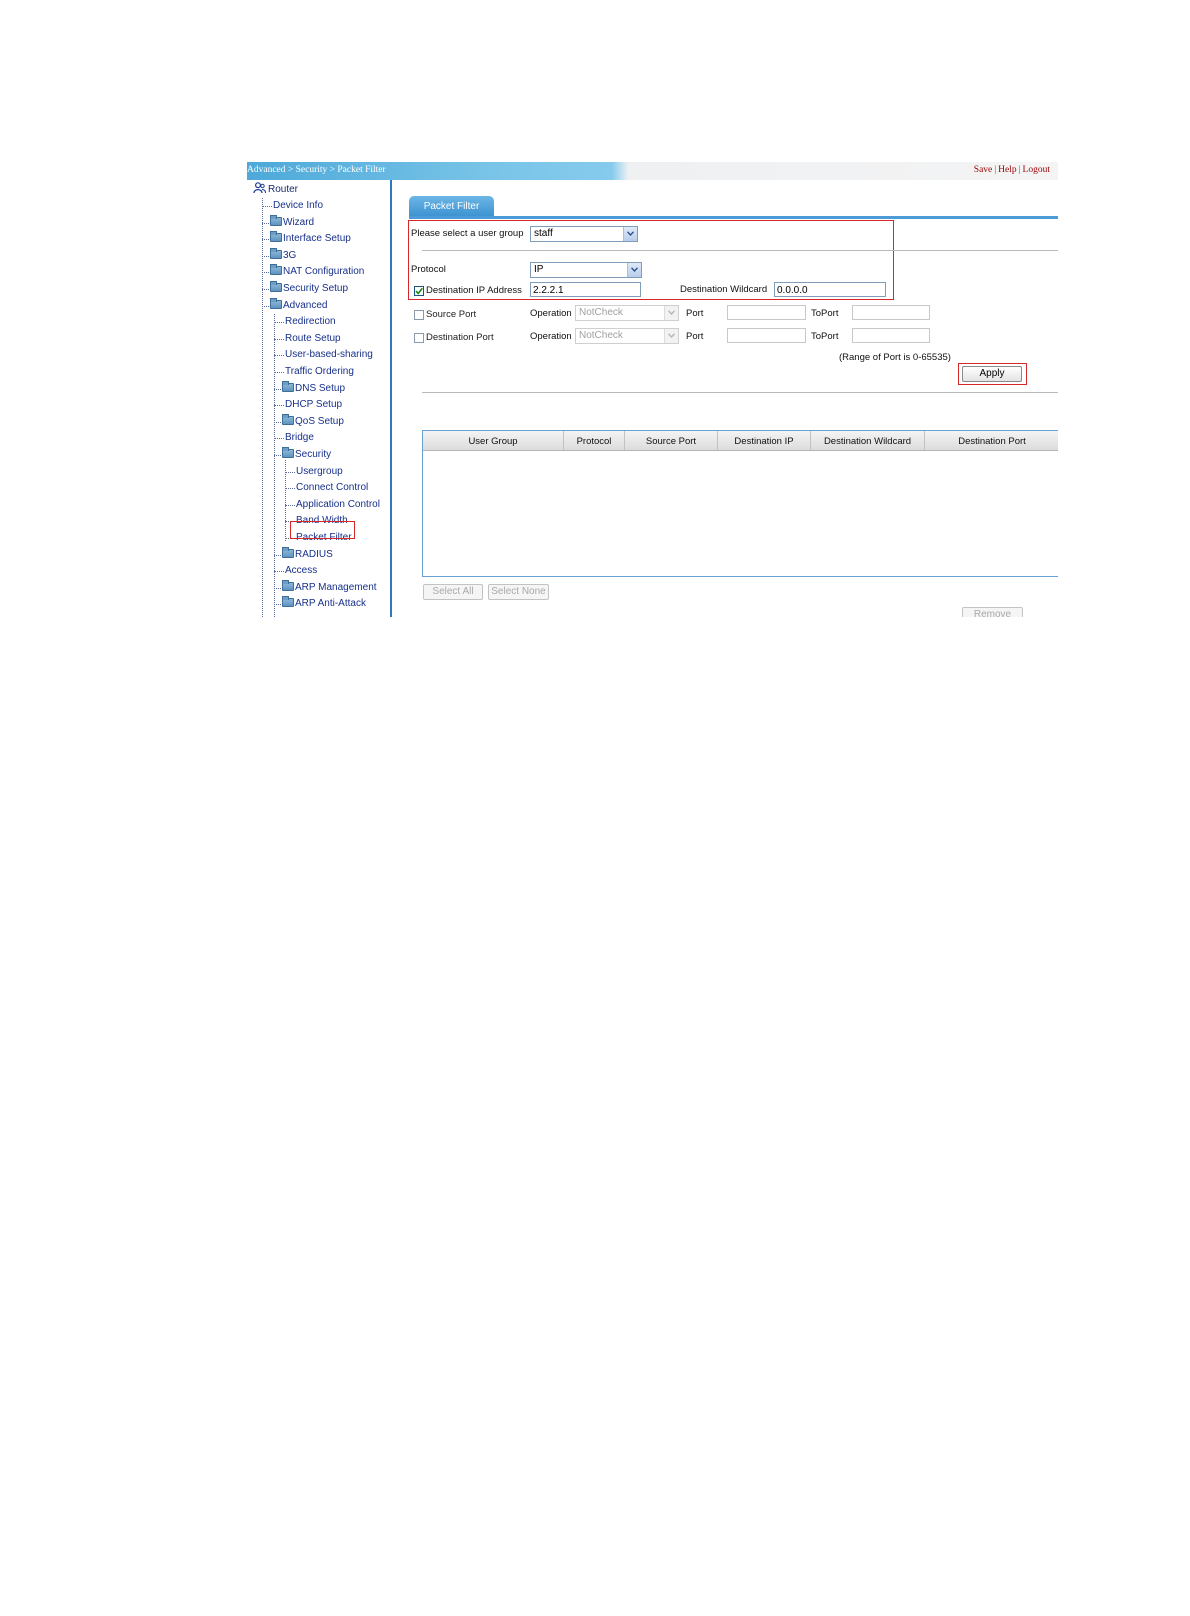 This screenshot has height=1616, width=1190. I want to click on select-none-button: Select None, so click(518, 592).